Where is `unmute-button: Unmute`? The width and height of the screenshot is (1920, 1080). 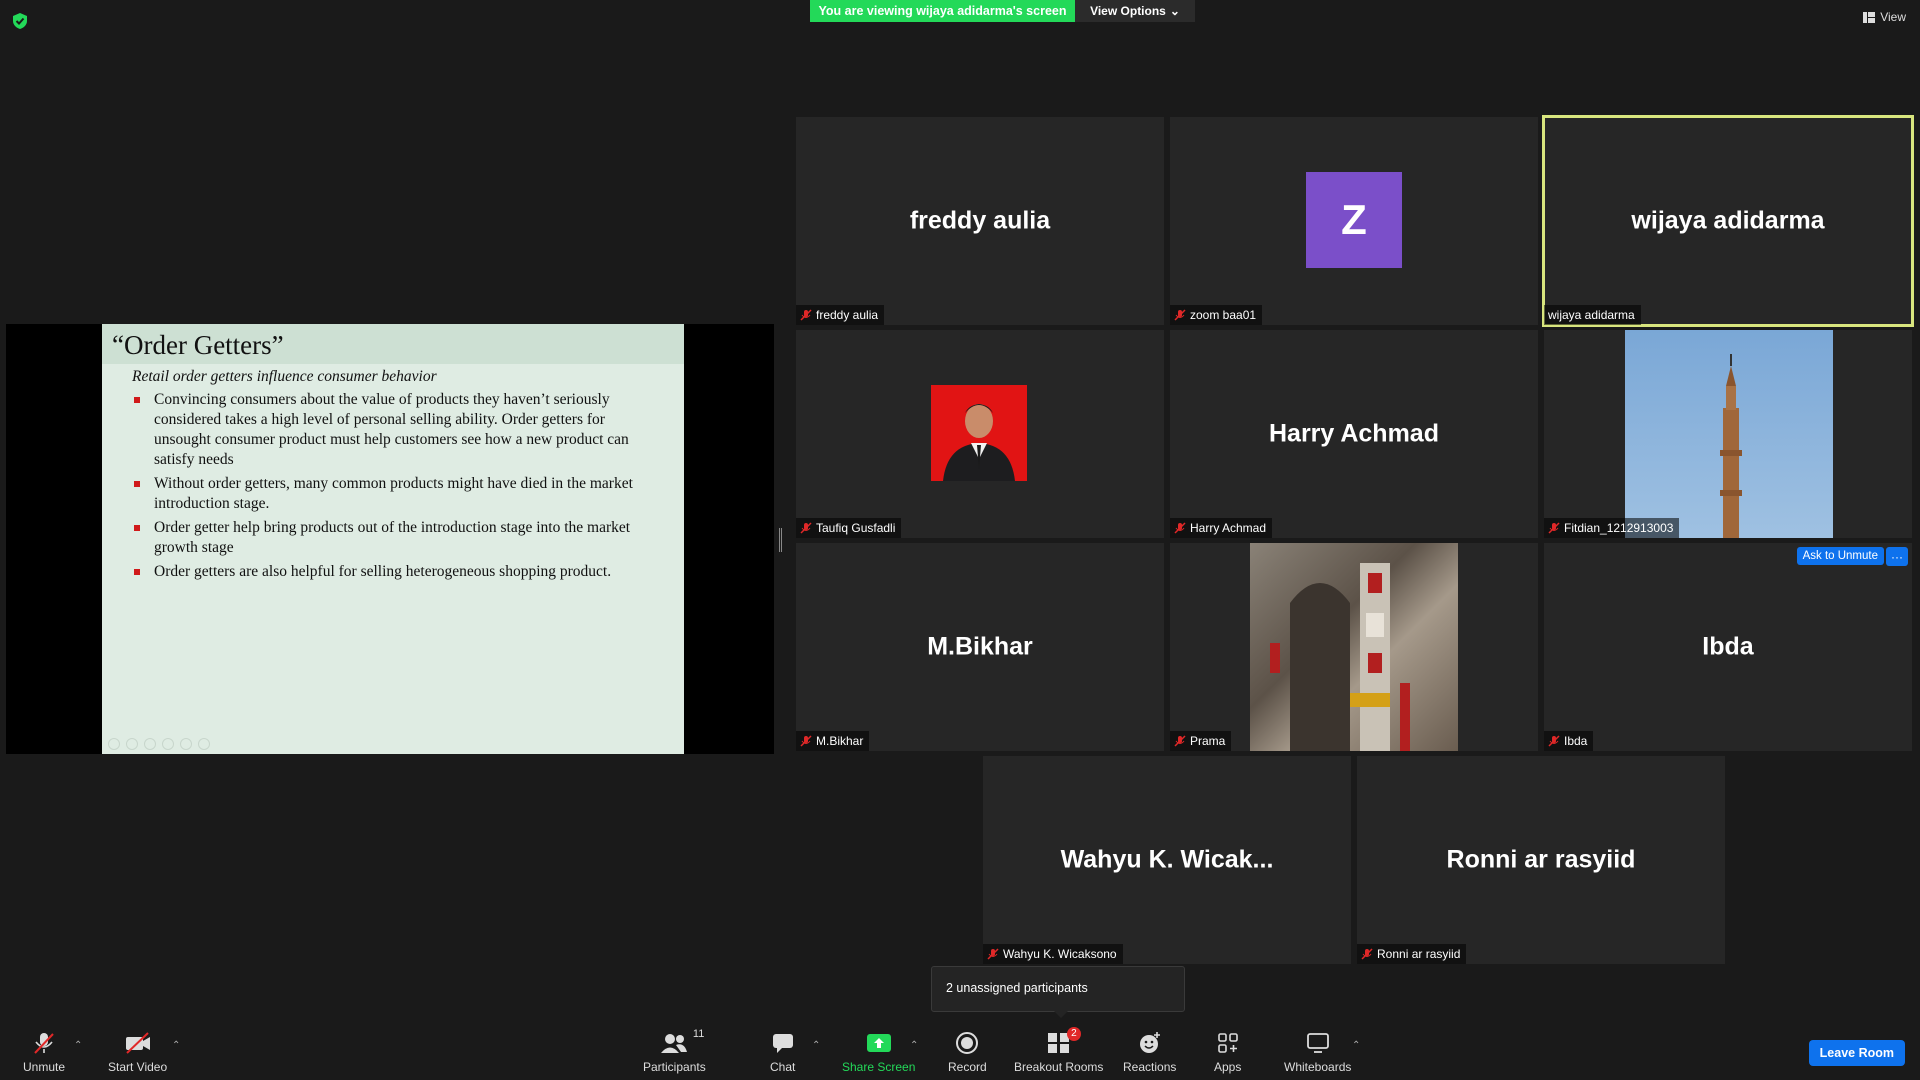
unmute-button: Unmute is located at coordinates (44, 1052).